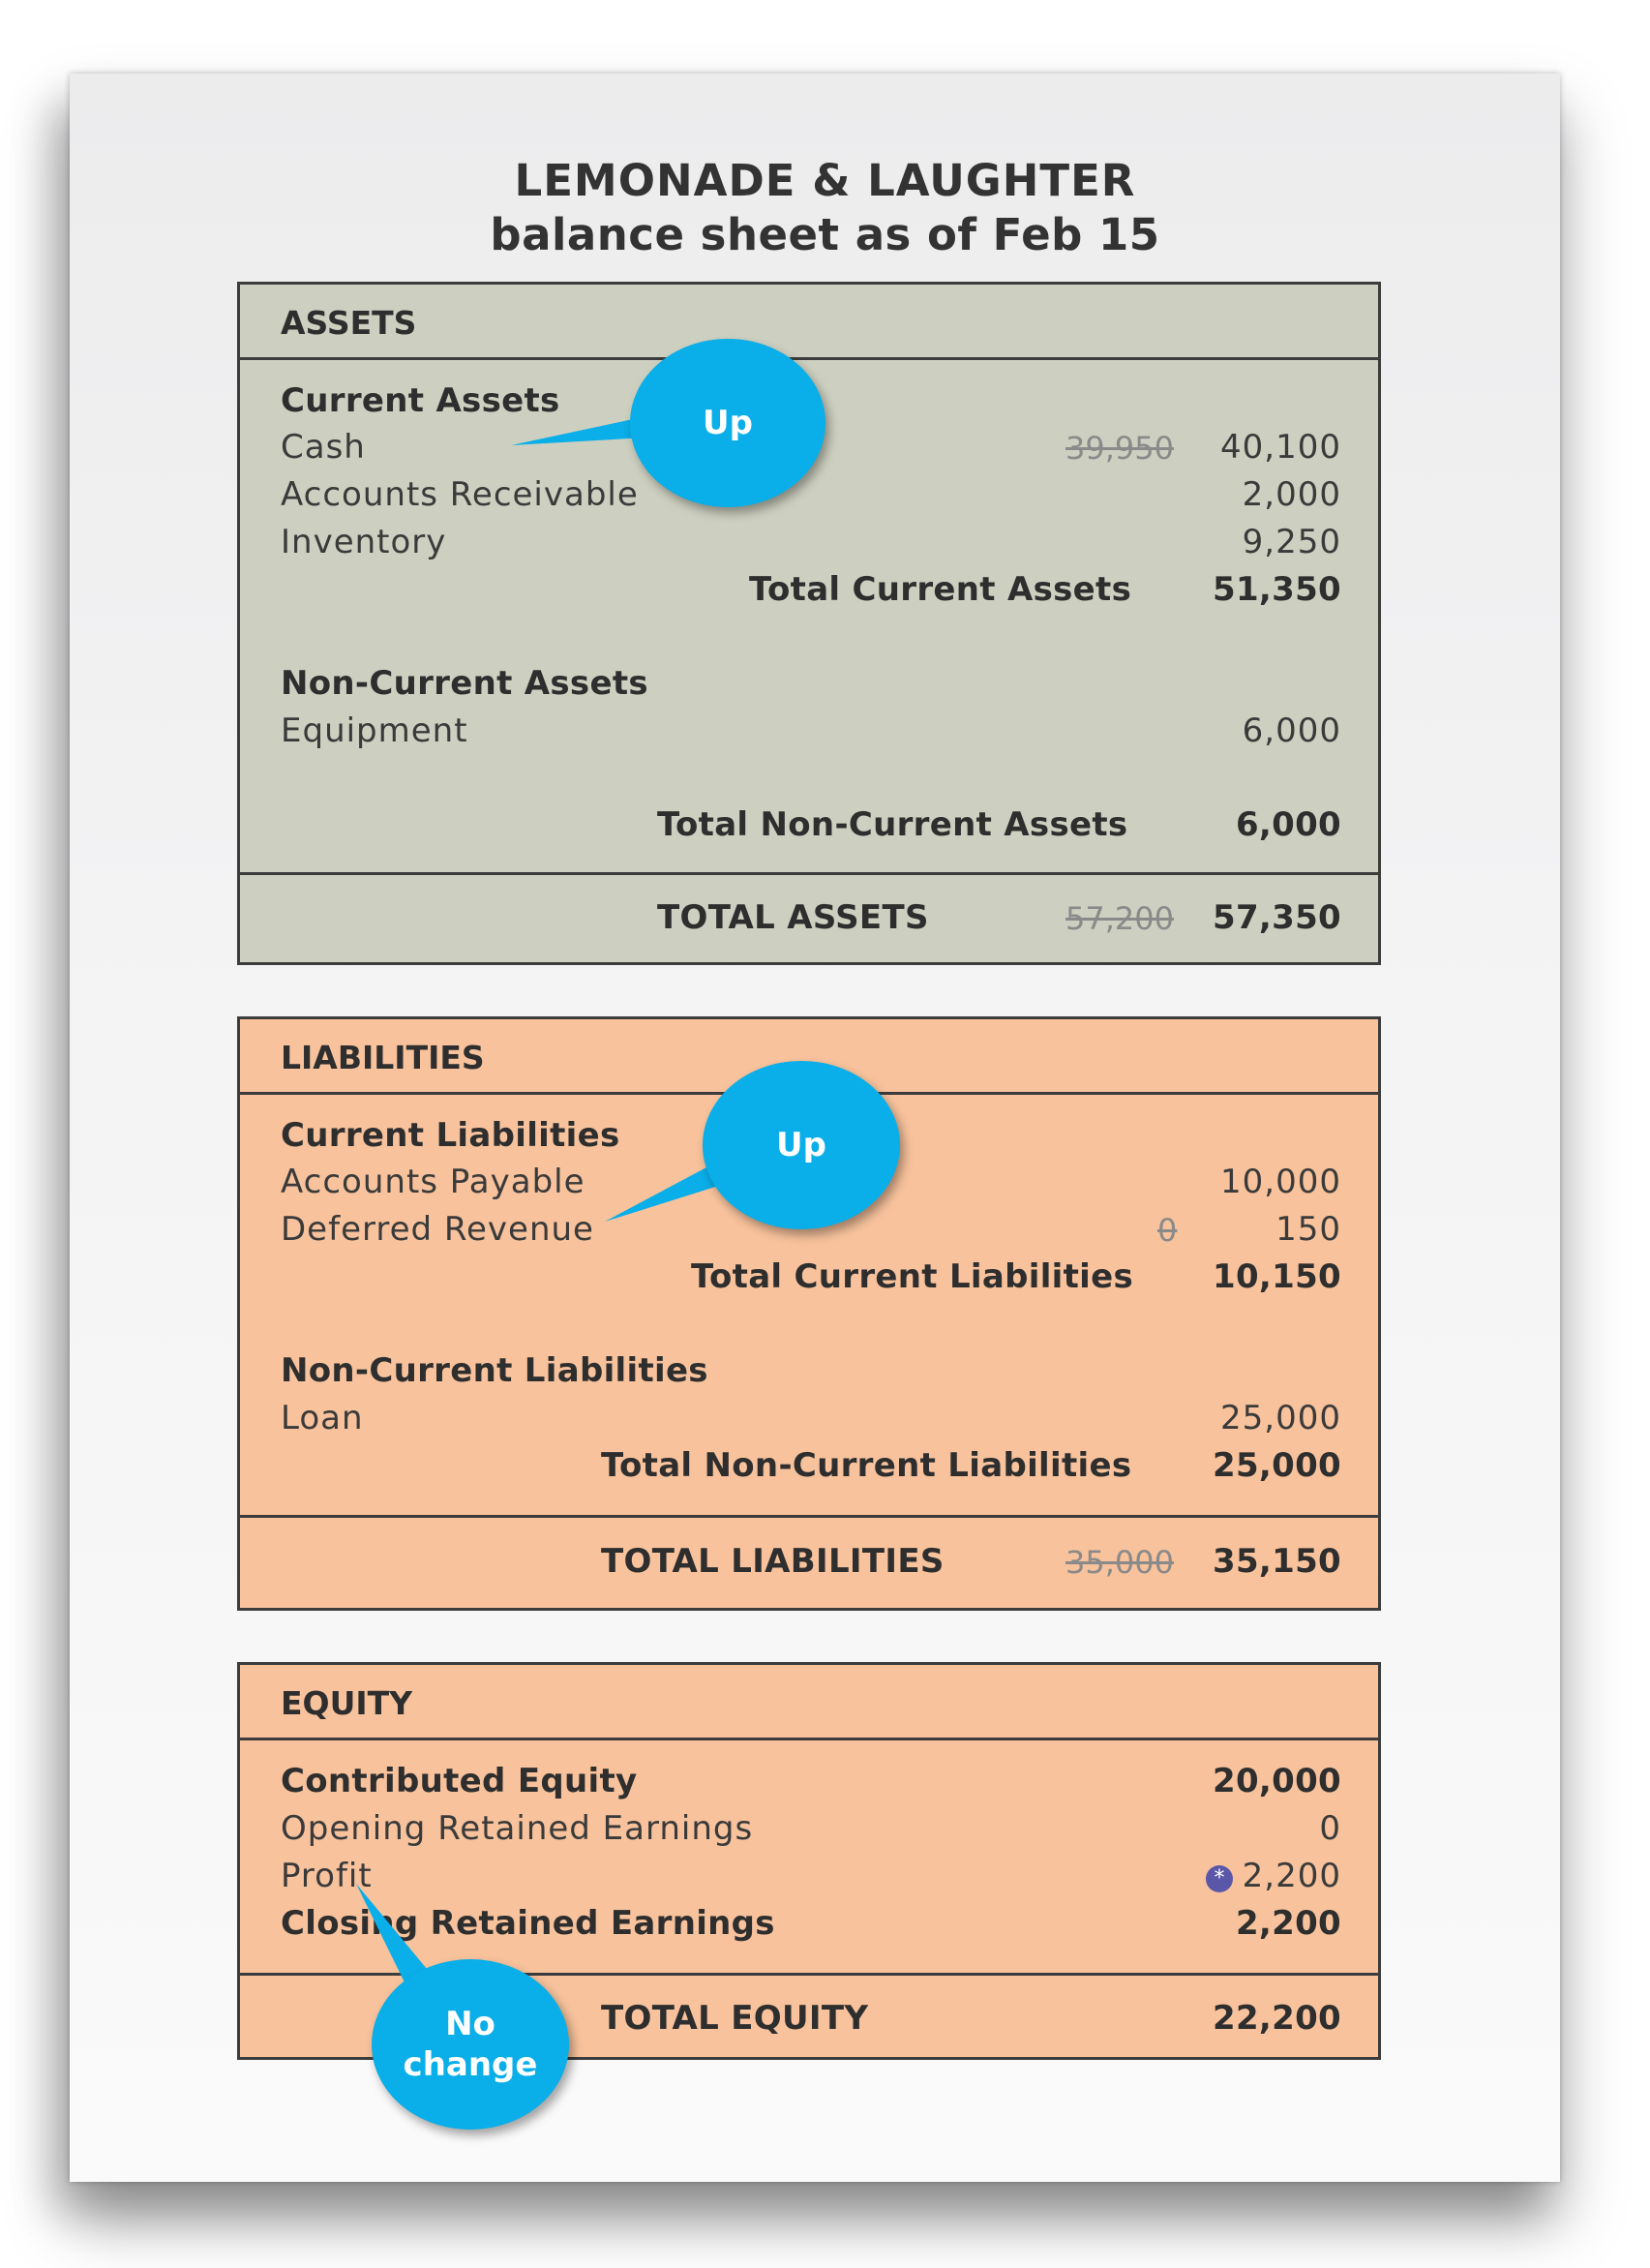 This screenshot has width=1650, height=2268. I want to click on non-current-liabilities-heading: Non-Current Liabilities, so click(495, 1370).